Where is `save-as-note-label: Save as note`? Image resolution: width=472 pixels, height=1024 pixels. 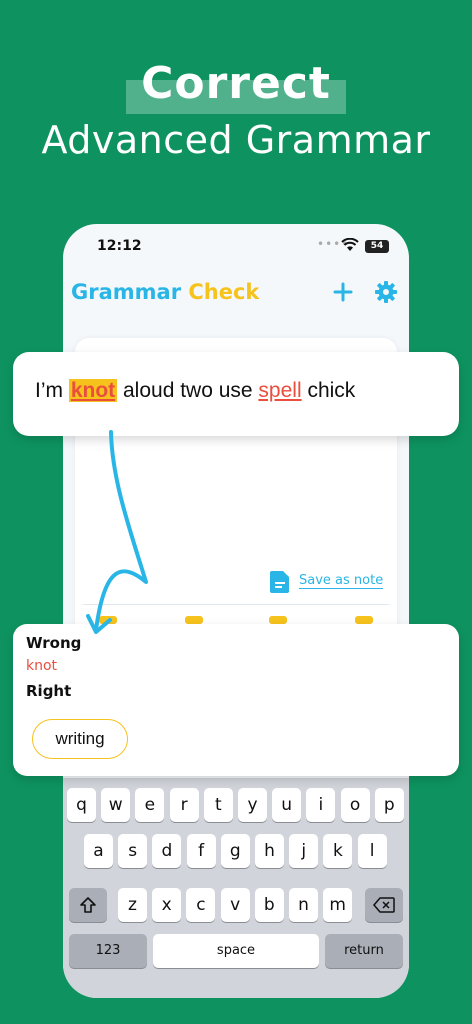 save-as-note-label: Save as note is located at coordinates (341, 581).